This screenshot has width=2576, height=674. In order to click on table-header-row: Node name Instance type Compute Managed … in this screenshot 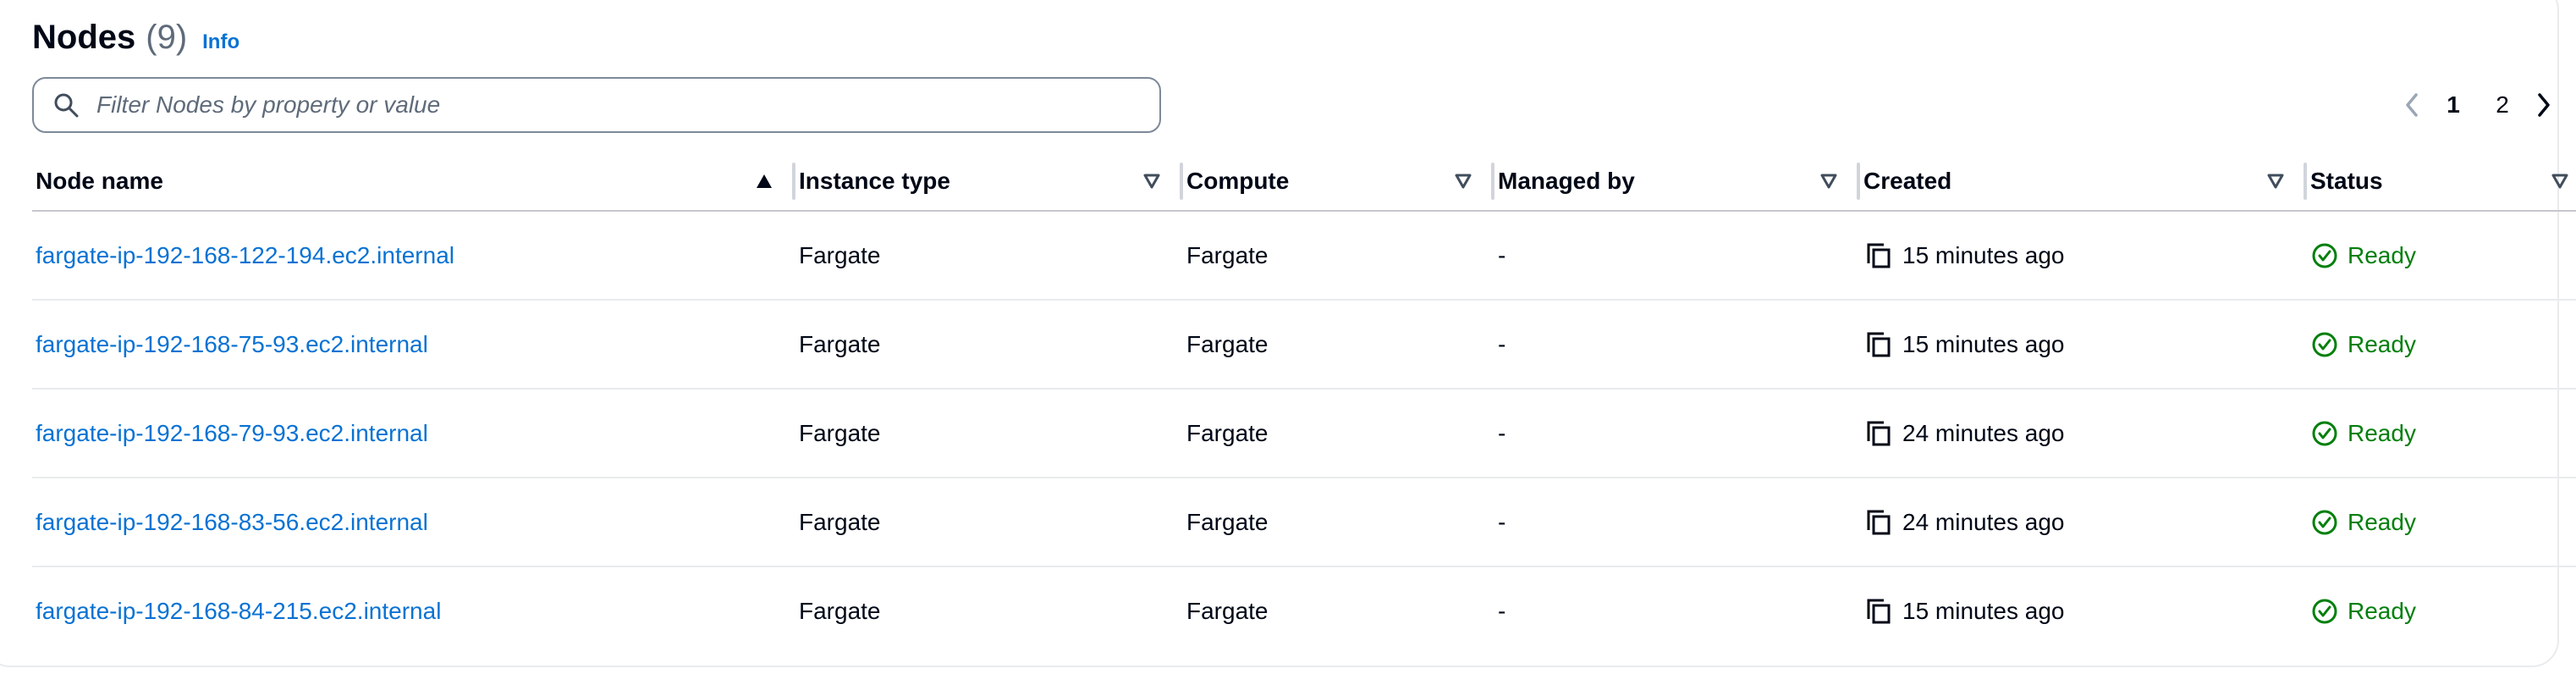, I will do `click(1304, 182)`.